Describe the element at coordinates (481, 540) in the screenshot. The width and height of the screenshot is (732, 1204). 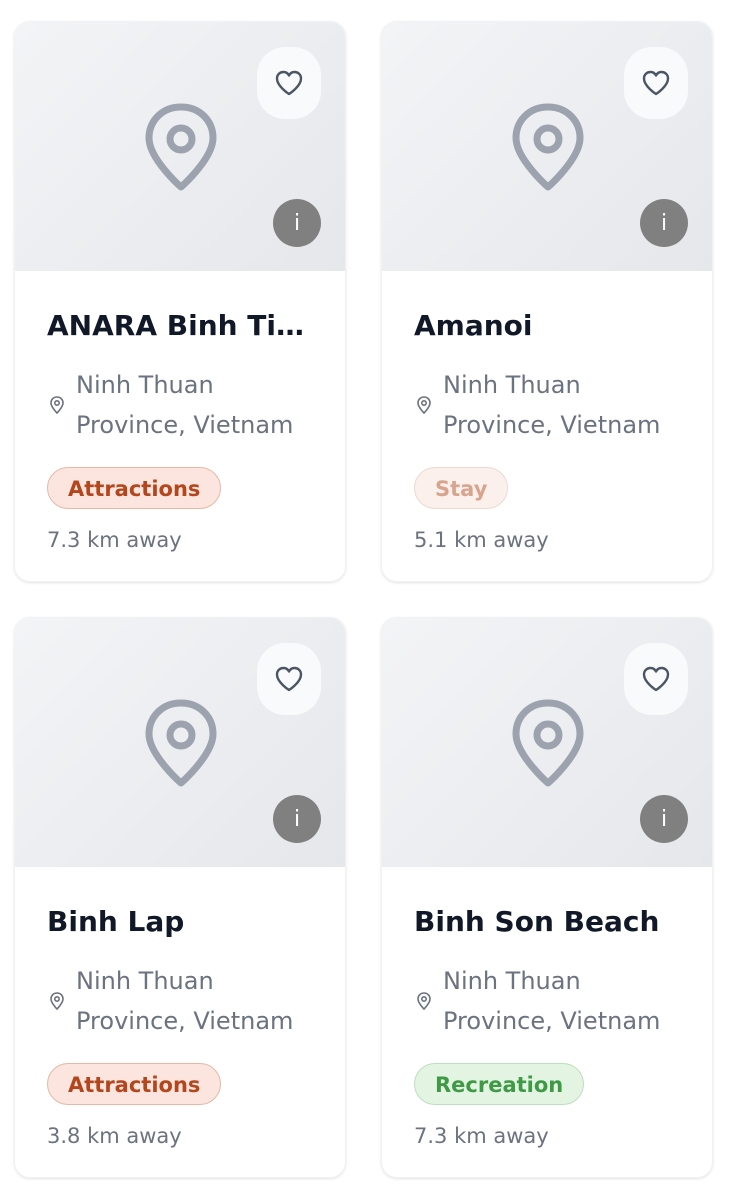
I see `distance-text: 5.1 km away` at that location.